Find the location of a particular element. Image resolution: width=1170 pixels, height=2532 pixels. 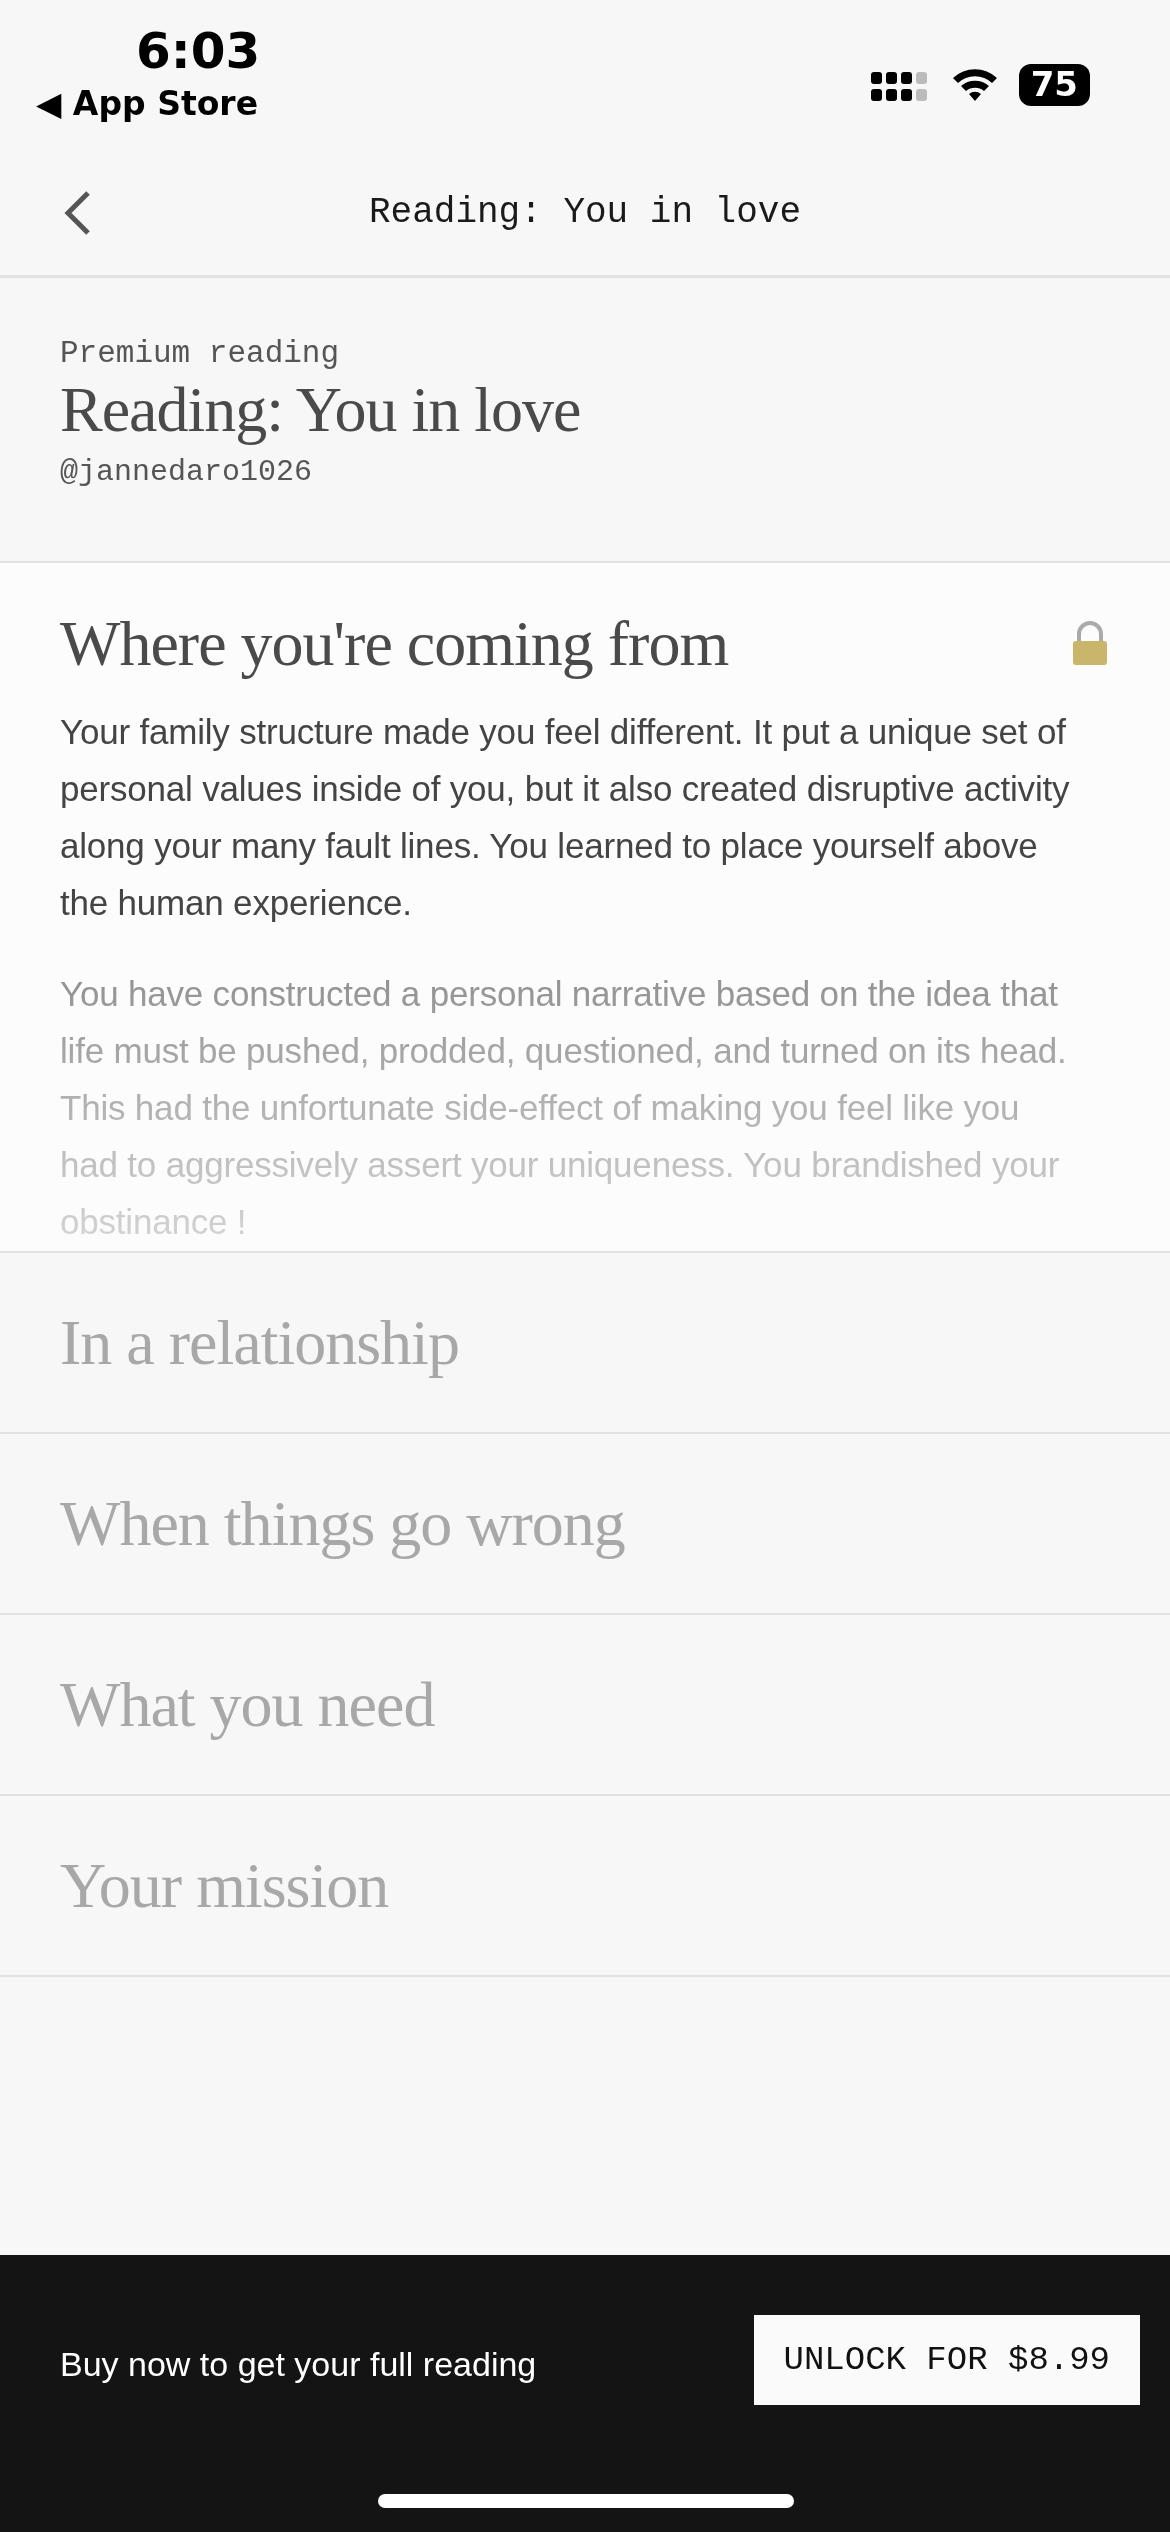

section-title: In a relationship is located at coordinates (259, 1342).